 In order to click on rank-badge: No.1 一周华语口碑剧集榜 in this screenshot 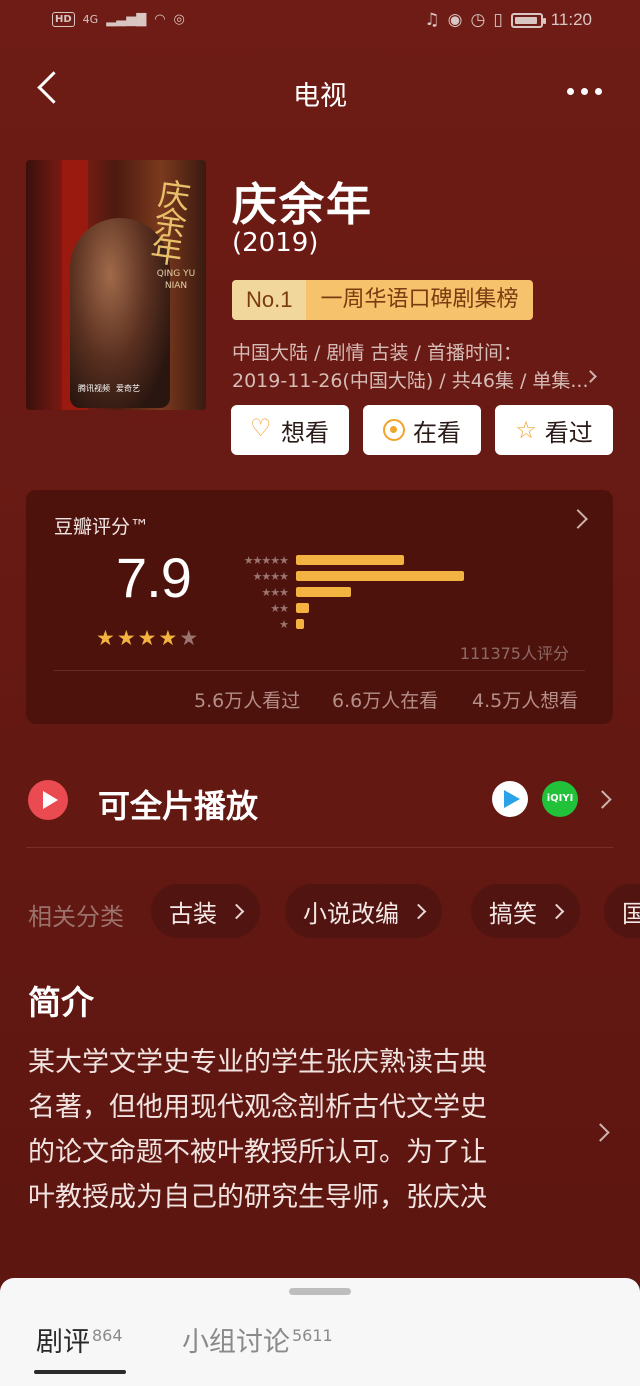, I will do `click(382, 300)`.